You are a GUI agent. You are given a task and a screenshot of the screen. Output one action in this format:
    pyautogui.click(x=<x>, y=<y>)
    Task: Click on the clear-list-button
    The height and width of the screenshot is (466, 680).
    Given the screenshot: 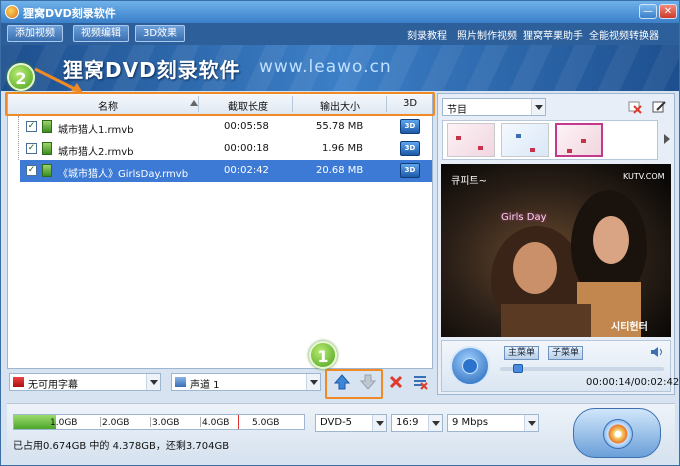 What is the action you would take?
    pyautogui.click(x=420, y=382)
    